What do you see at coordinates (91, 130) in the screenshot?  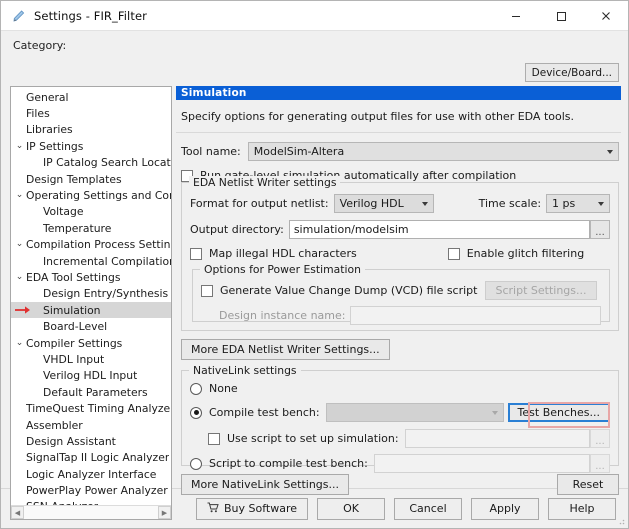 I see `tree-item-libraries: Libraries` at bounding box center [91, 130].